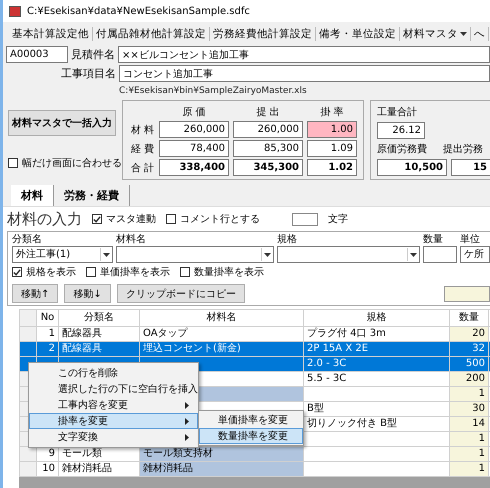 The image size is (490, 488). What do you see at coordinates (433, 239) in the screenshot?
I see `field-label: 数量` at bounding box center [433, 239].